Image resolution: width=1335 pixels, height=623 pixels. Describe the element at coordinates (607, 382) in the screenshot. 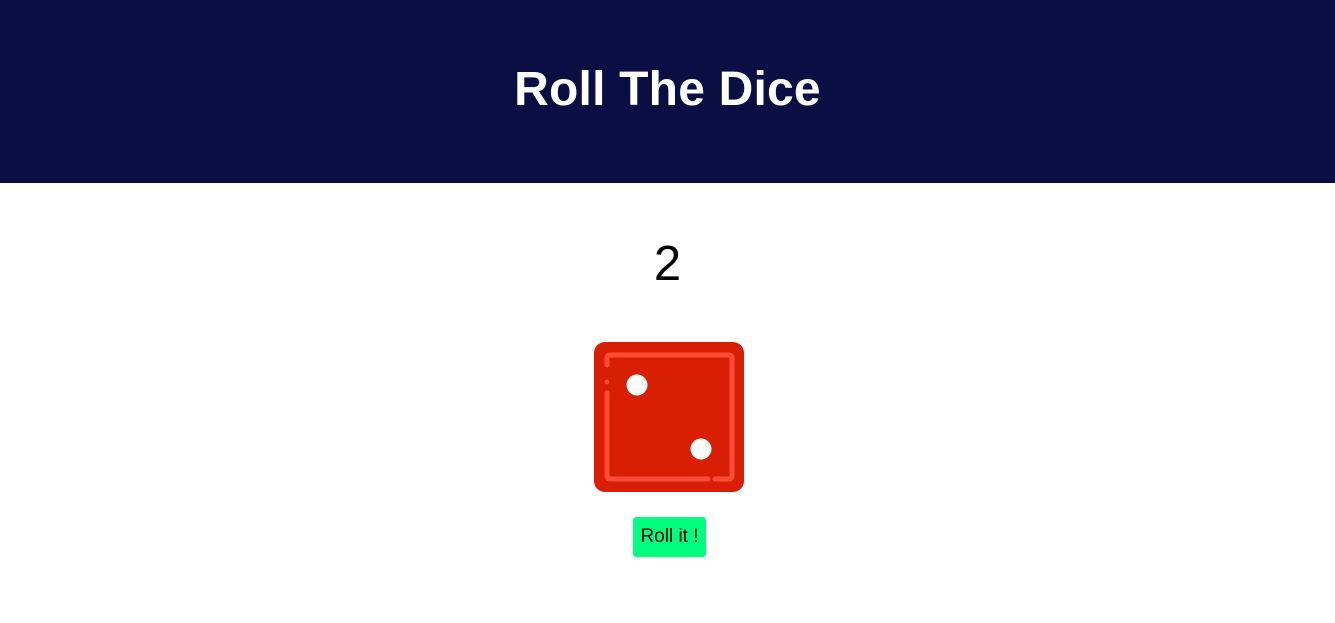

I see `dice-border-dot` at that location.